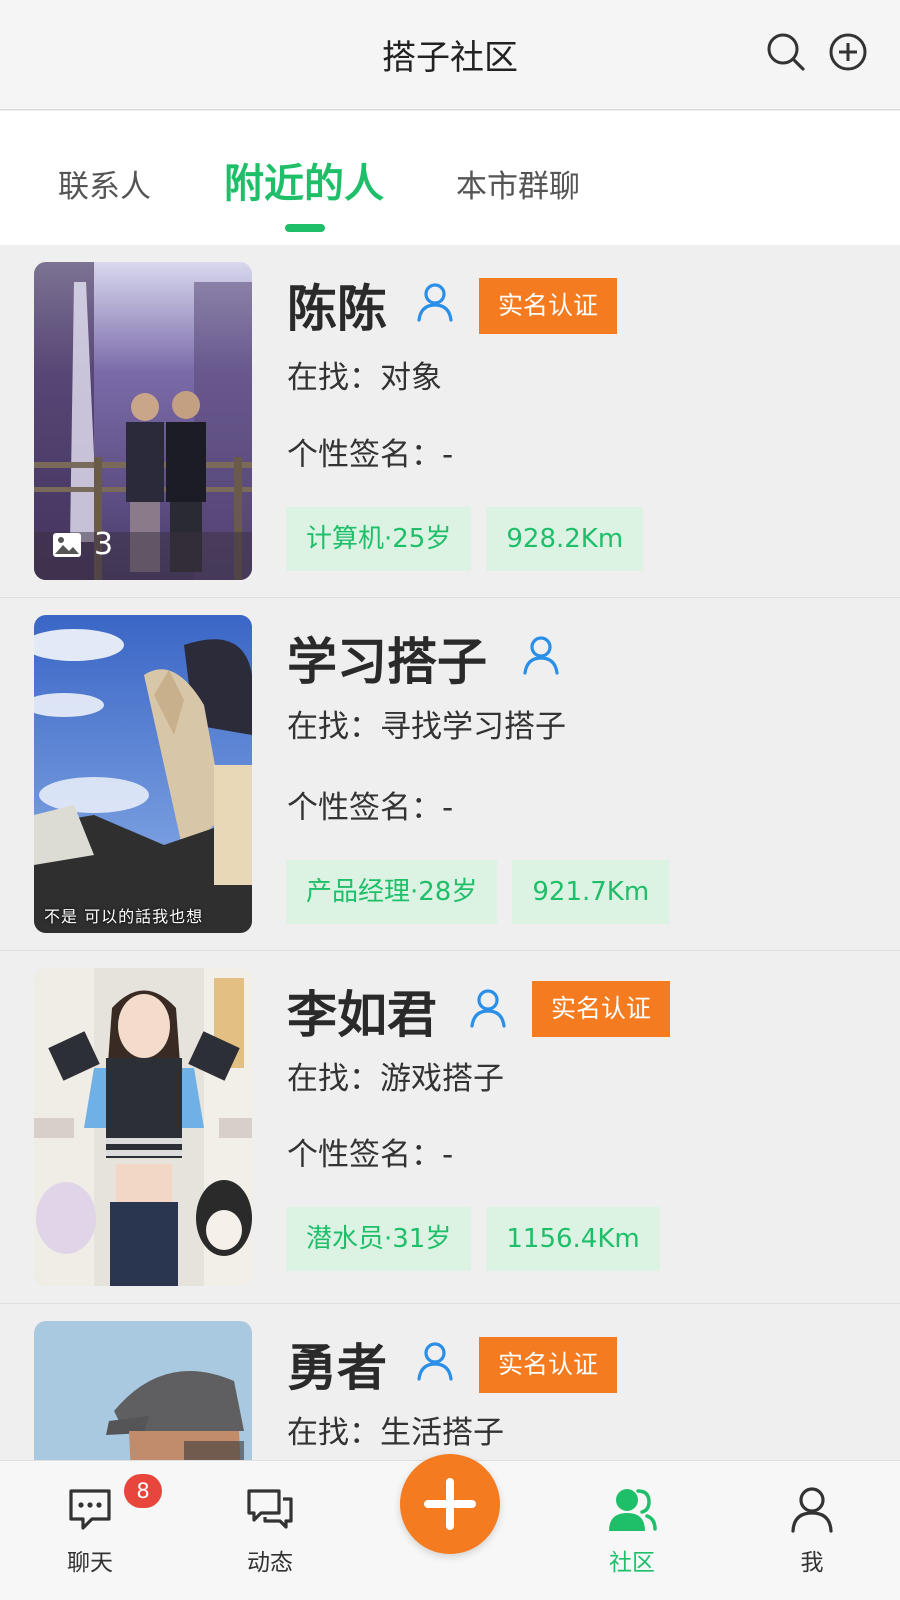 The image size is (900, 1600). What do you see at coordinates (450, 178) in the screenshot?
I see `tab-bar: 联系人 附近的人 本市群聊` at bounding box center [450, 178].